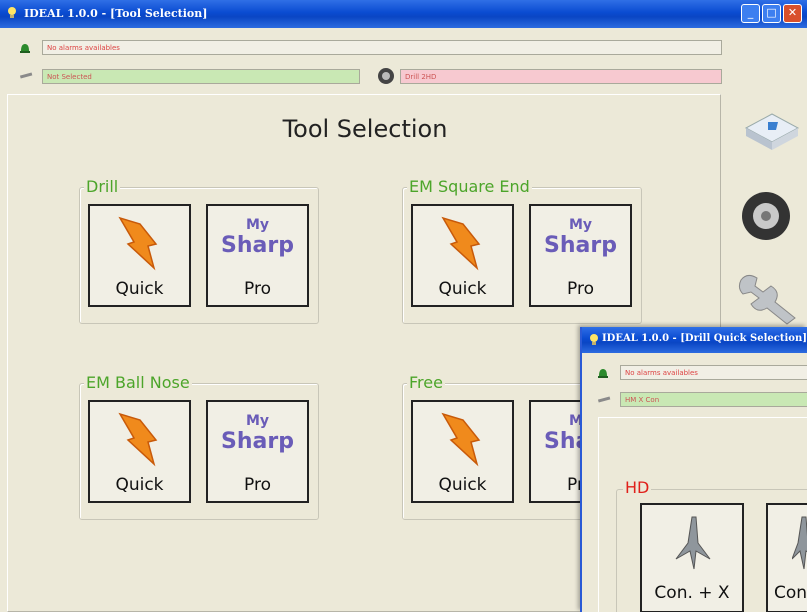  I want to click on drill-quick-button: Quick, so click(139, 255).